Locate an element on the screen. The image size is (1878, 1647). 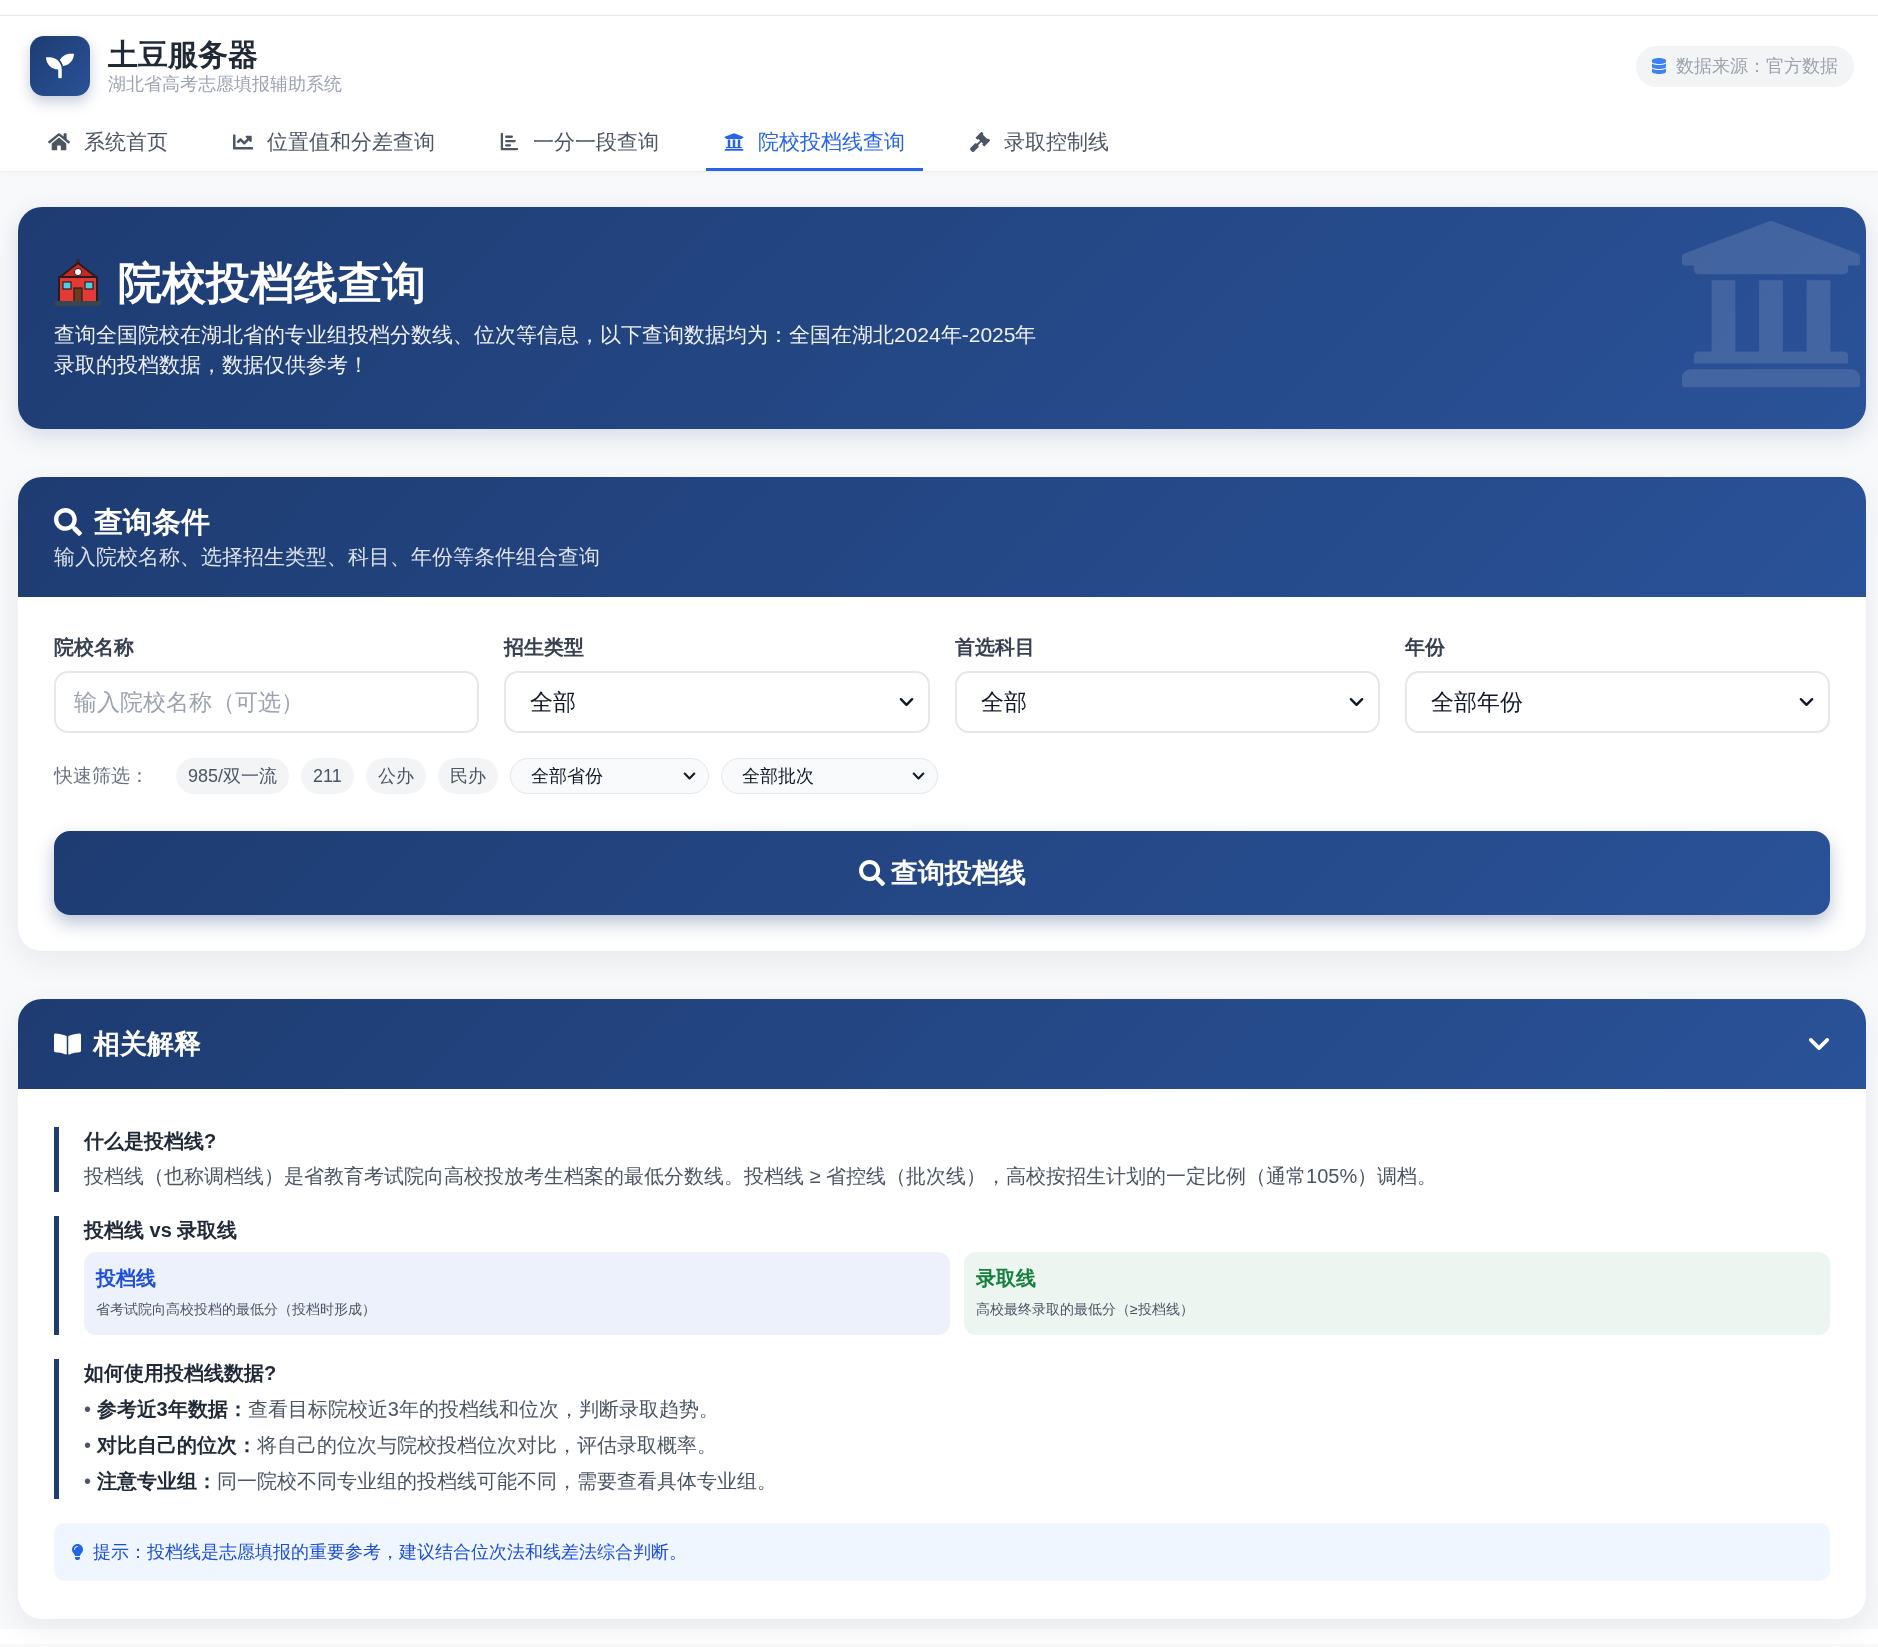
banner-description: 查询全国院校在湖北省的专业组投档分数线、位次等信息，以下查询数据均为：全国在湖北2024年-2025年录取的投档数据，数据仅供参考！ is located at coordinates (546, 350).